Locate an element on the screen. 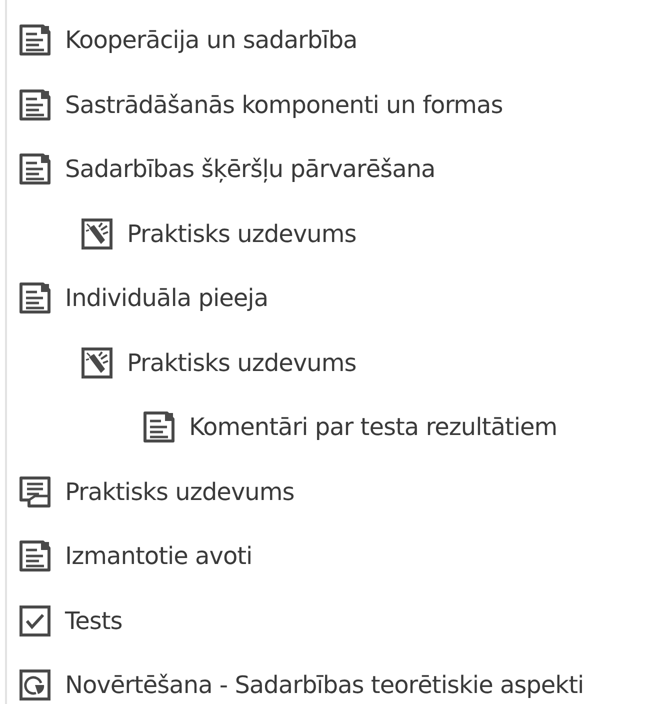 The width and height of the screenshot is (664, 704). chat-icon is located at coordinates (35, 492).